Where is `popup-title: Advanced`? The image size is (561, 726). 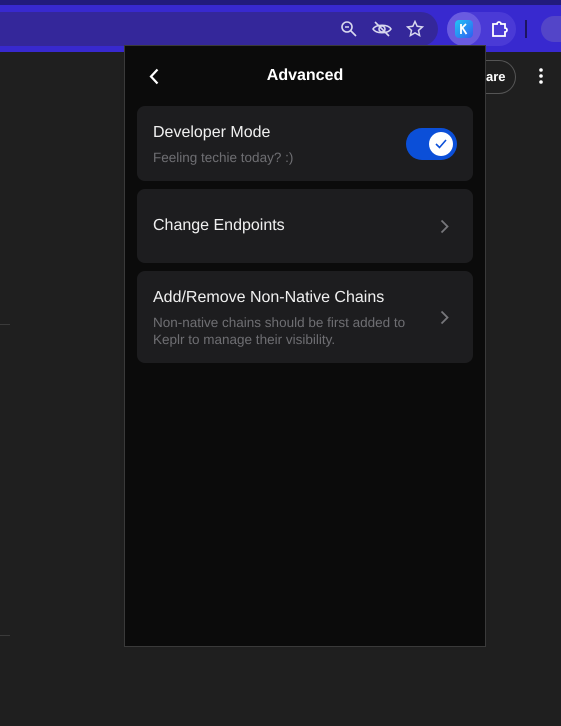
popup-title: Advanced is located at coordinates (305, 76).